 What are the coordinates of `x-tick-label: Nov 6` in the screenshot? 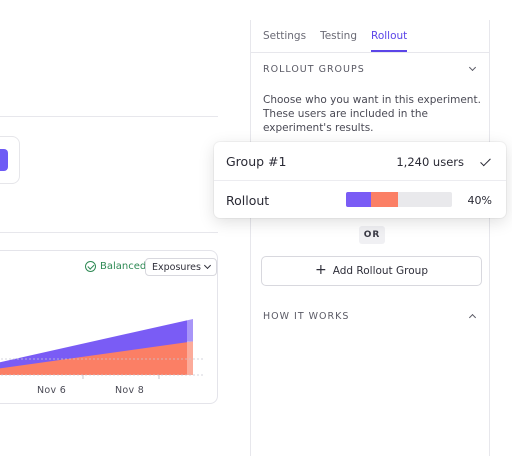 It's located at (52, 390).